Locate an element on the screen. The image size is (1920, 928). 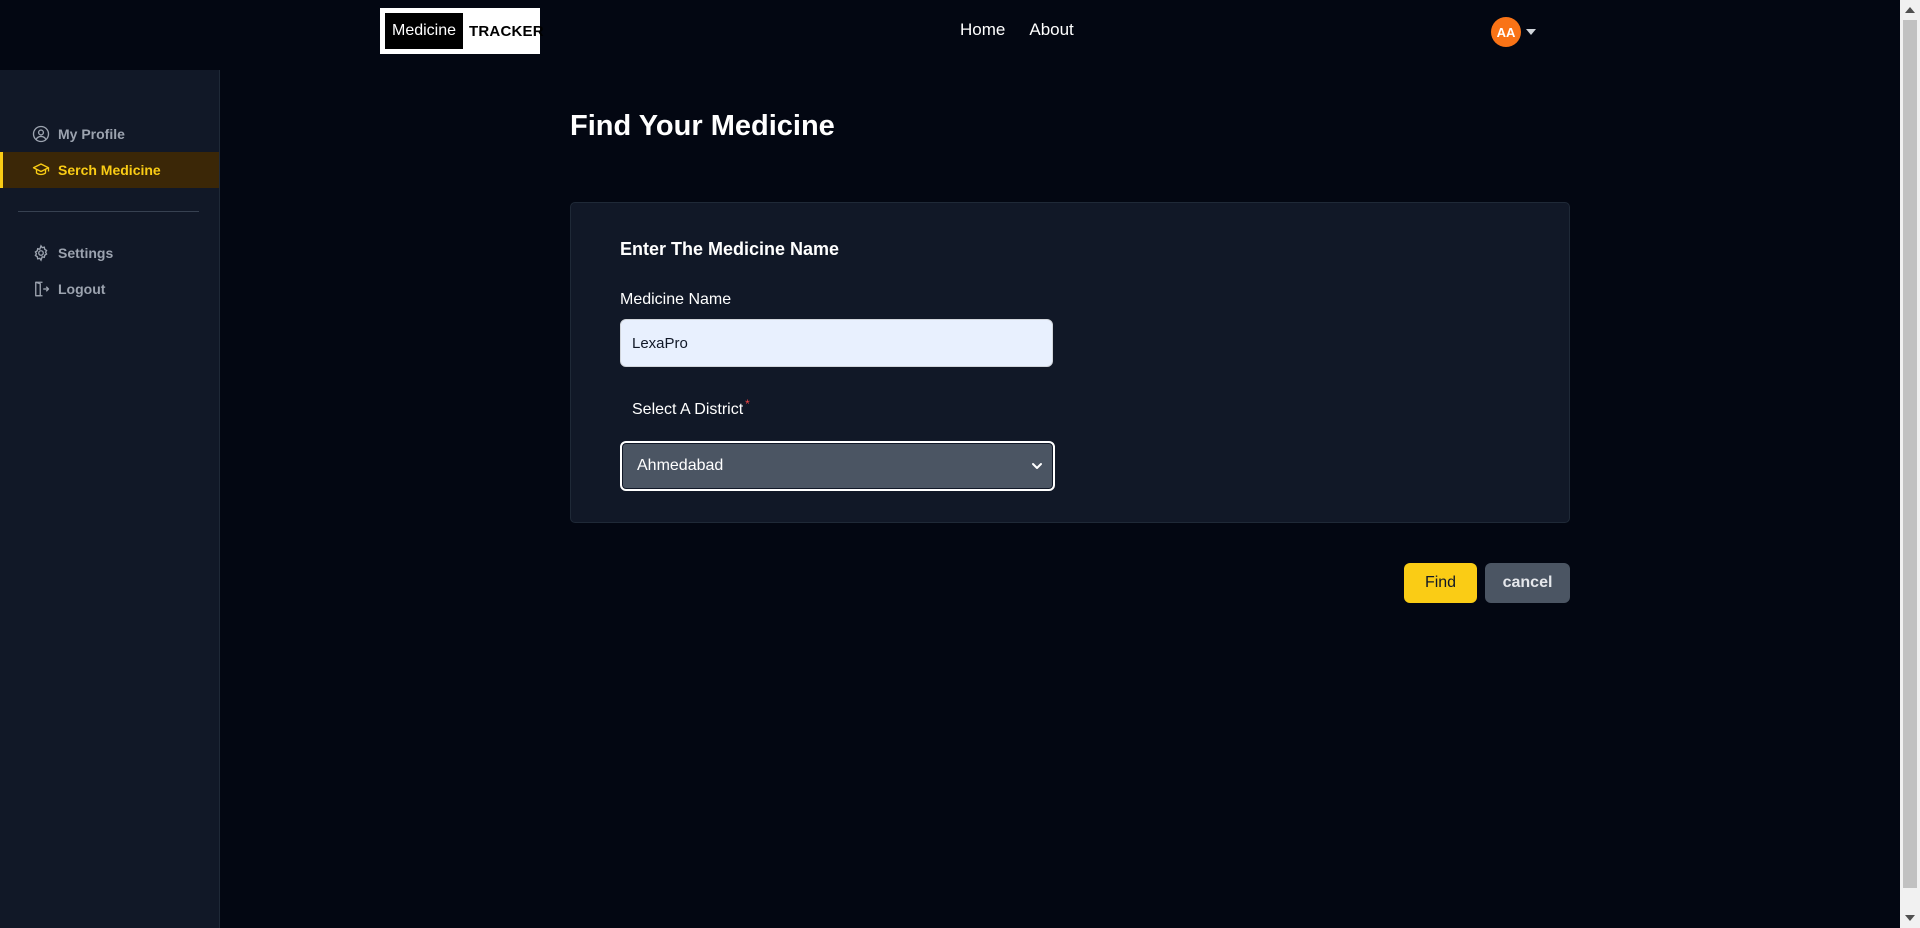
user-circle-icon is located at coordinates (41, 134).